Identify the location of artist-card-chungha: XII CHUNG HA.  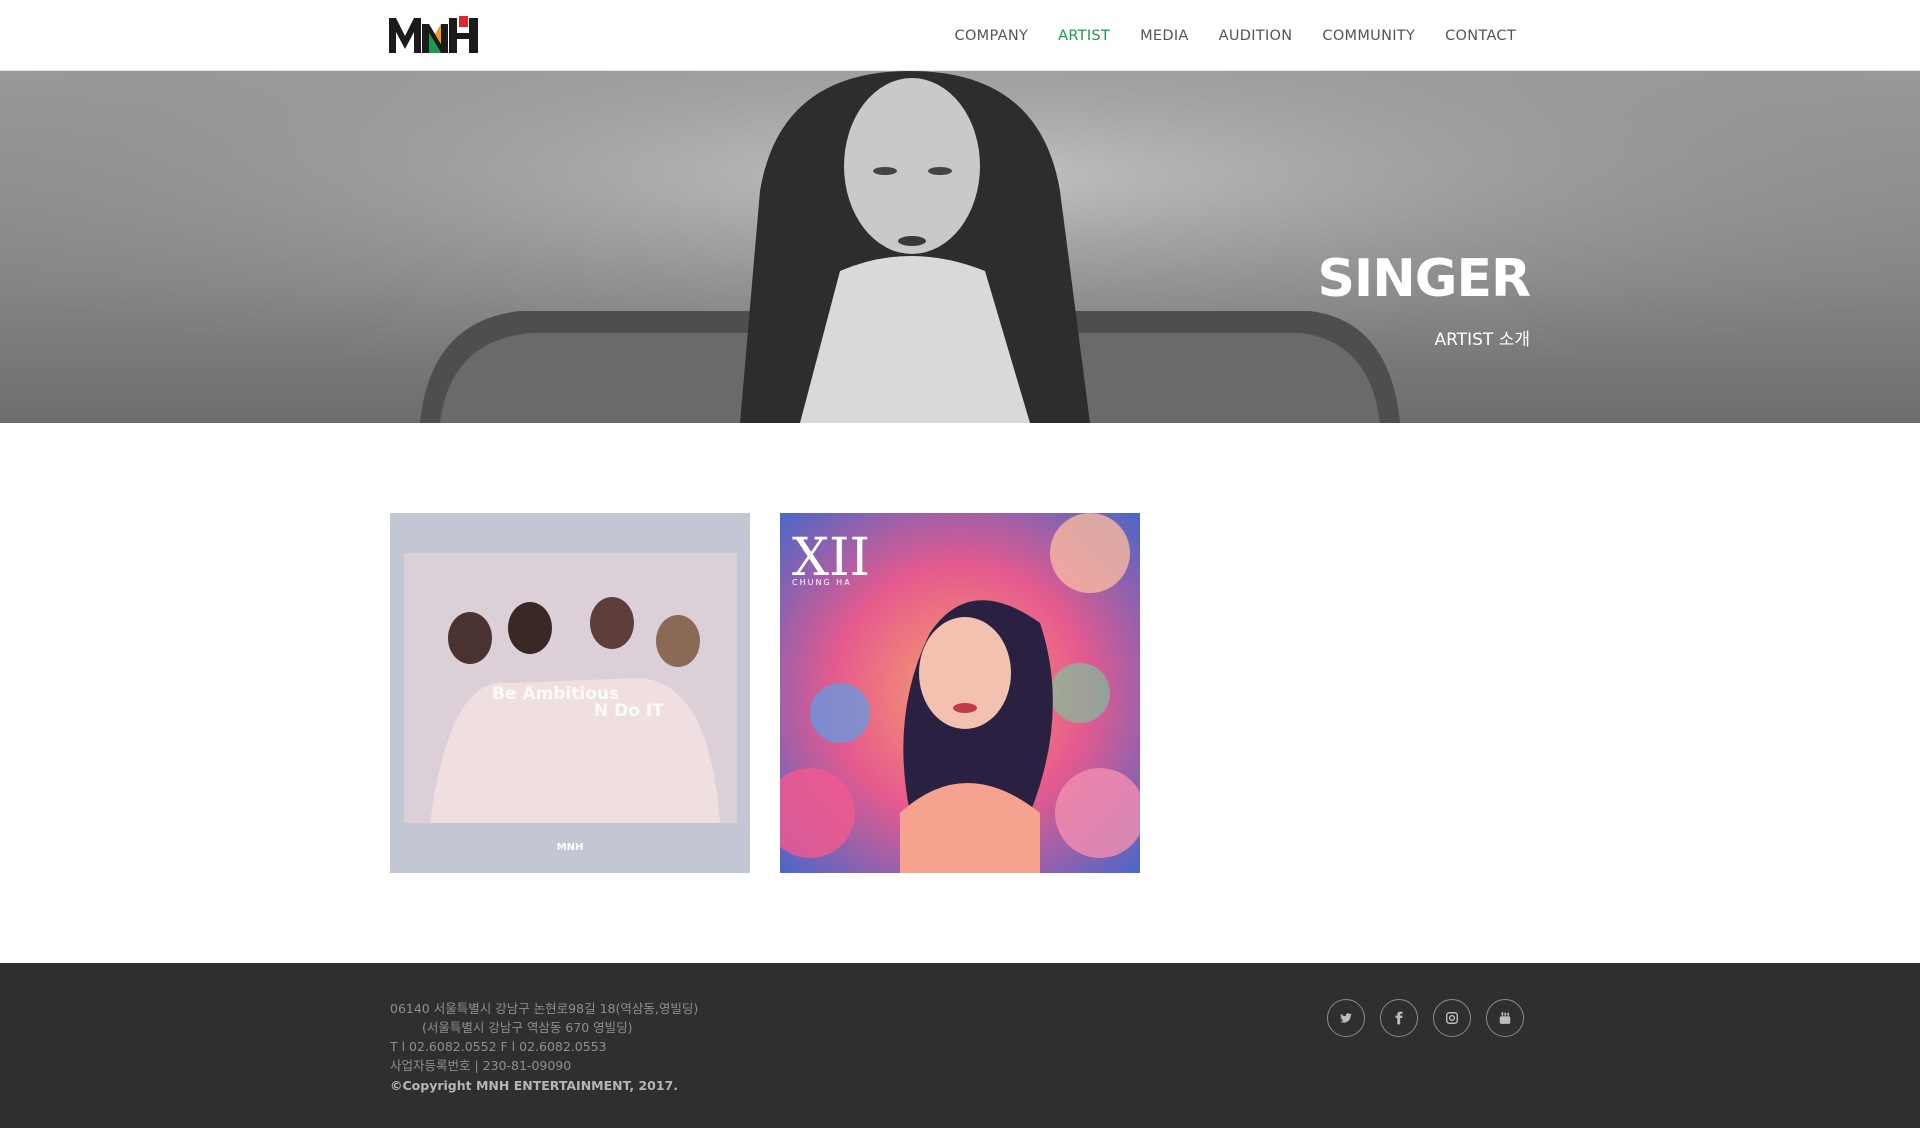
(960, 693).